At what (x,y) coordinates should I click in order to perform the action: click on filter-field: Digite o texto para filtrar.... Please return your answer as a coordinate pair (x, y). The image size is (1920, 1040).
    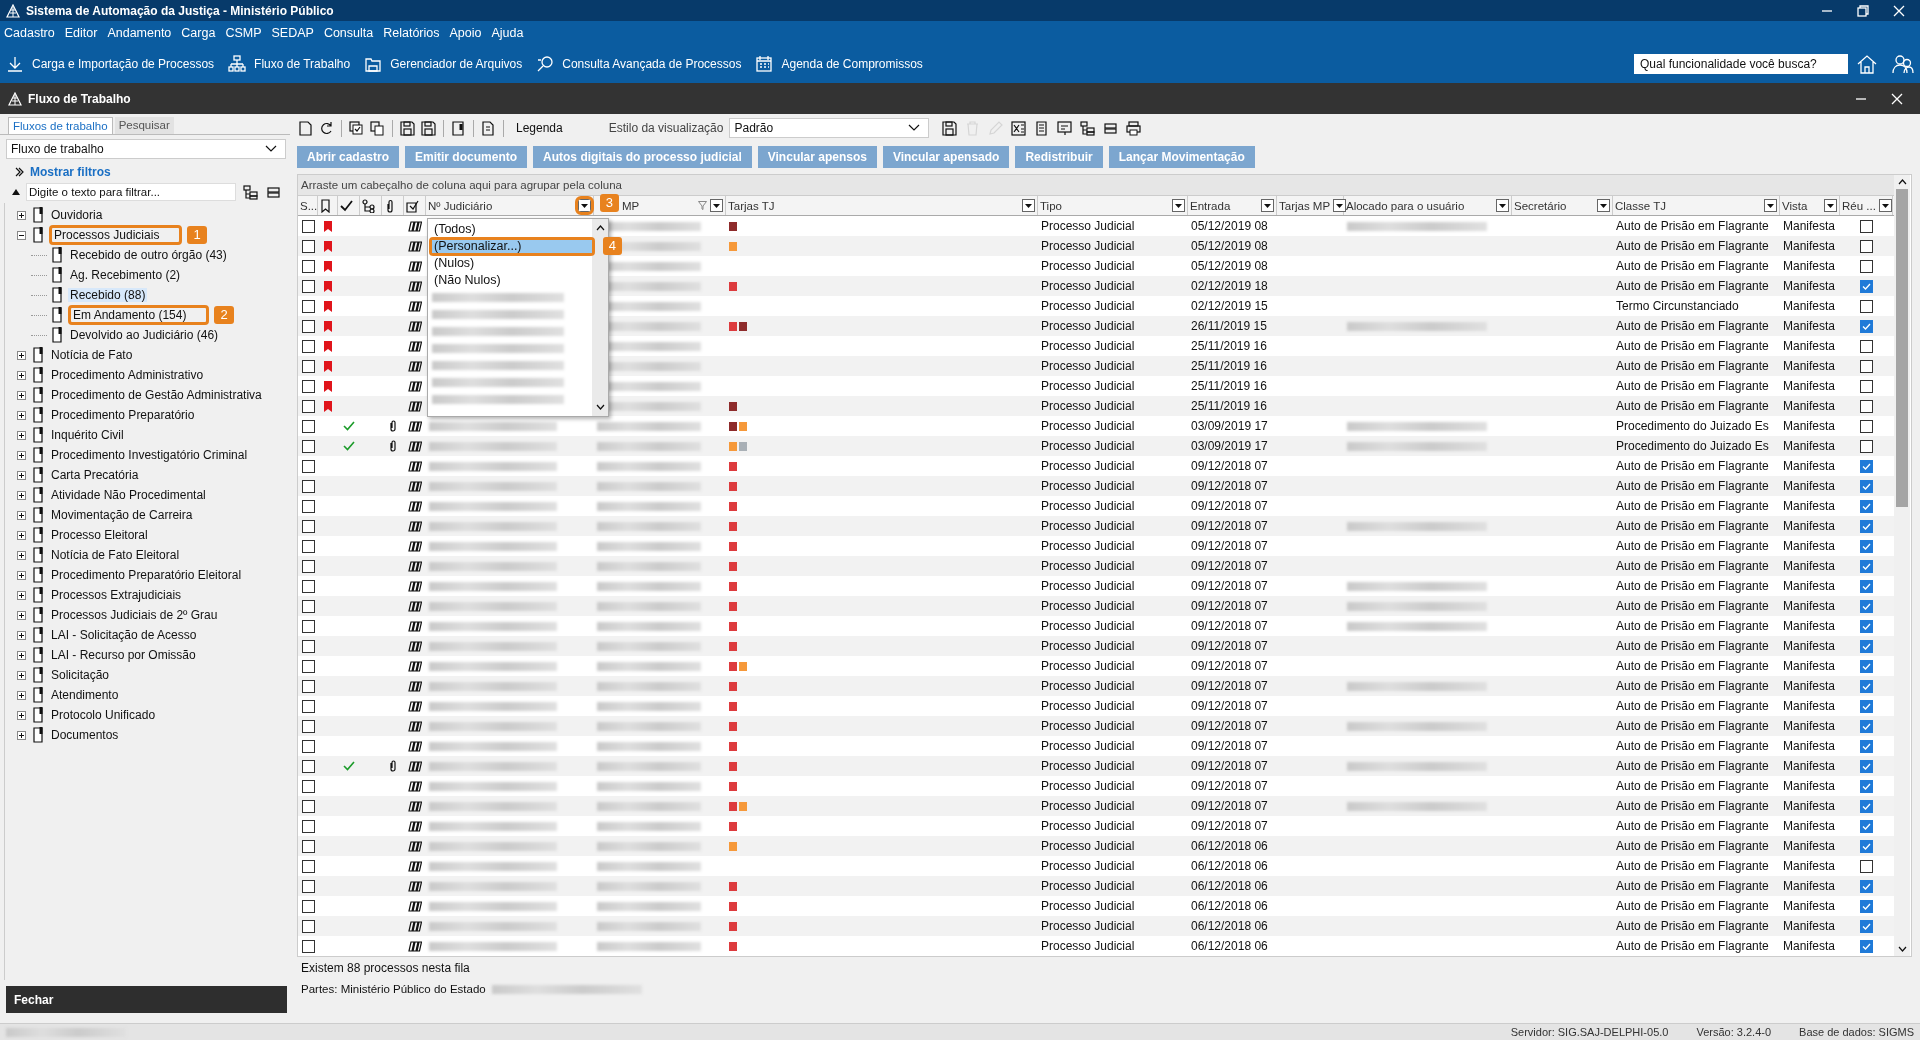
    Looking at the image, I should click on (131, 192).